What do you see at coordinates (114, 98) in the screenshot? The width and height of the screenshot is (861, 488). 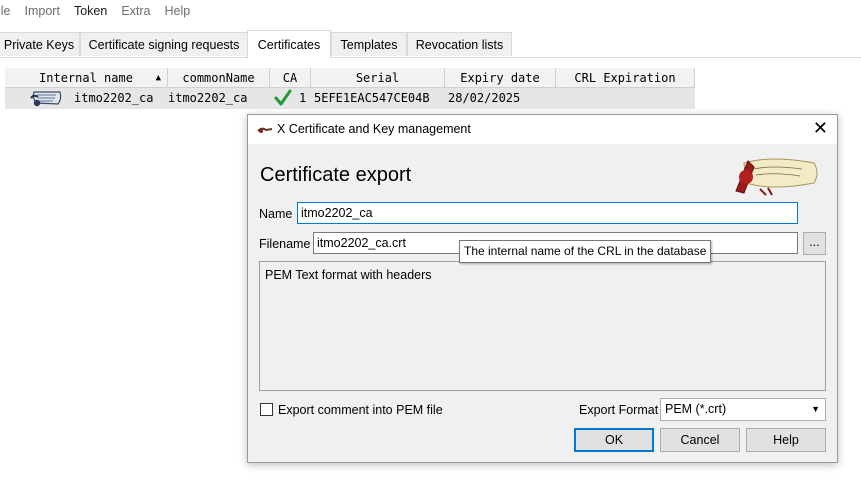 I see `cell-internal-name: itmo2202_ca` at bounding box center [114, 98].